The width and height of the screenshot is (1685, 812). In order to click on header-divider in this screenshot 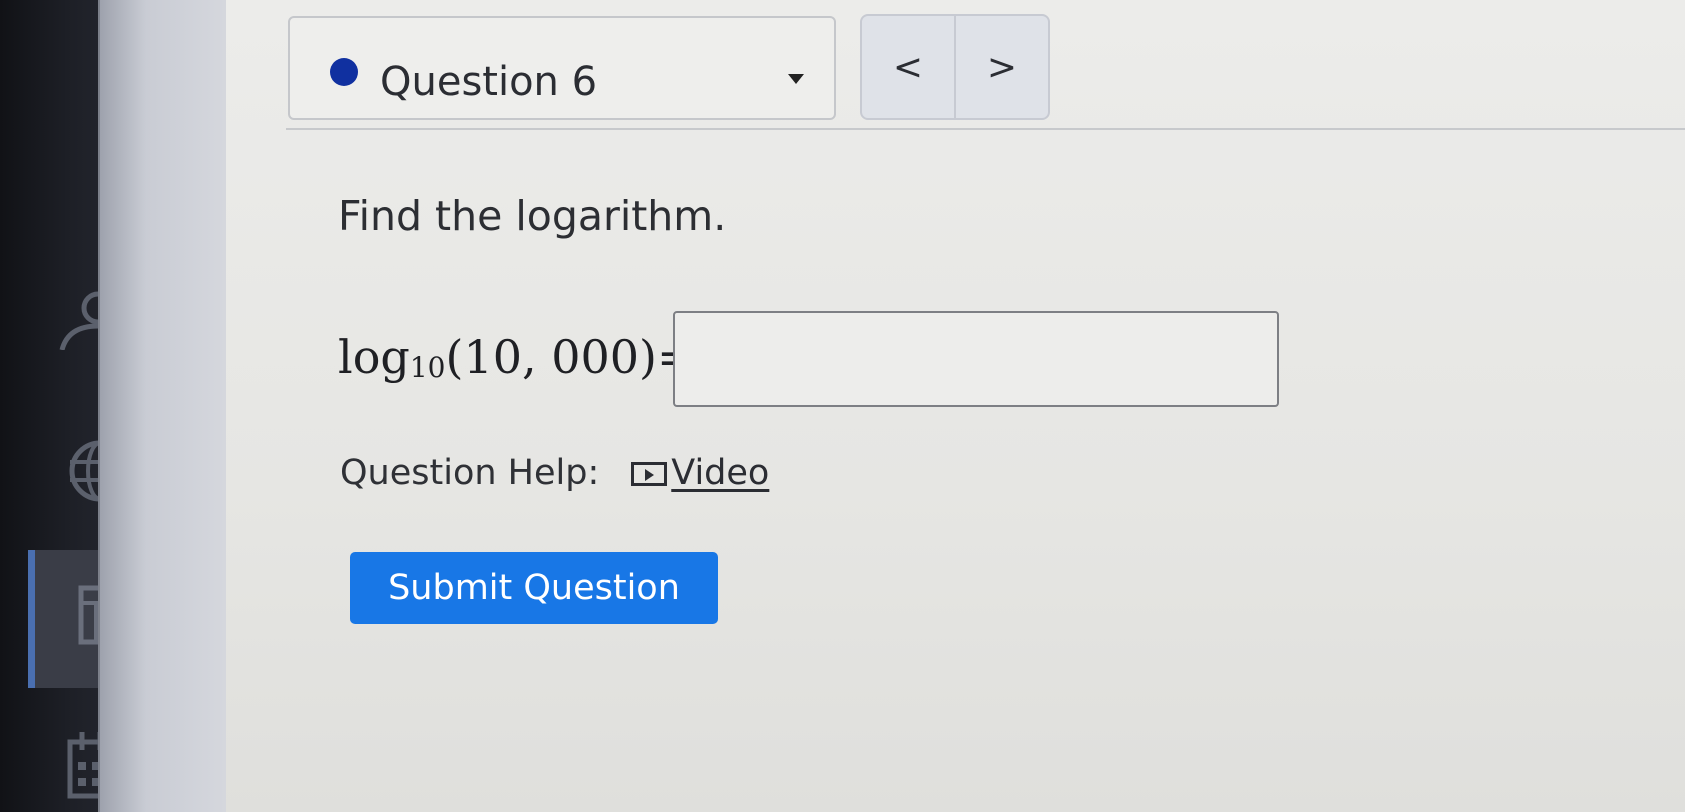, I will do `click(985, 129)`.